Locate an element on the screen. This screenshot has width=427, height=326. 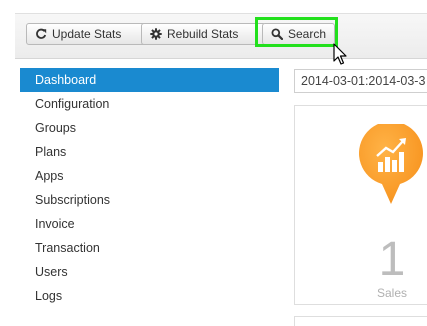
update-stats-label: Update Stats is located at coordinates (87, 34).